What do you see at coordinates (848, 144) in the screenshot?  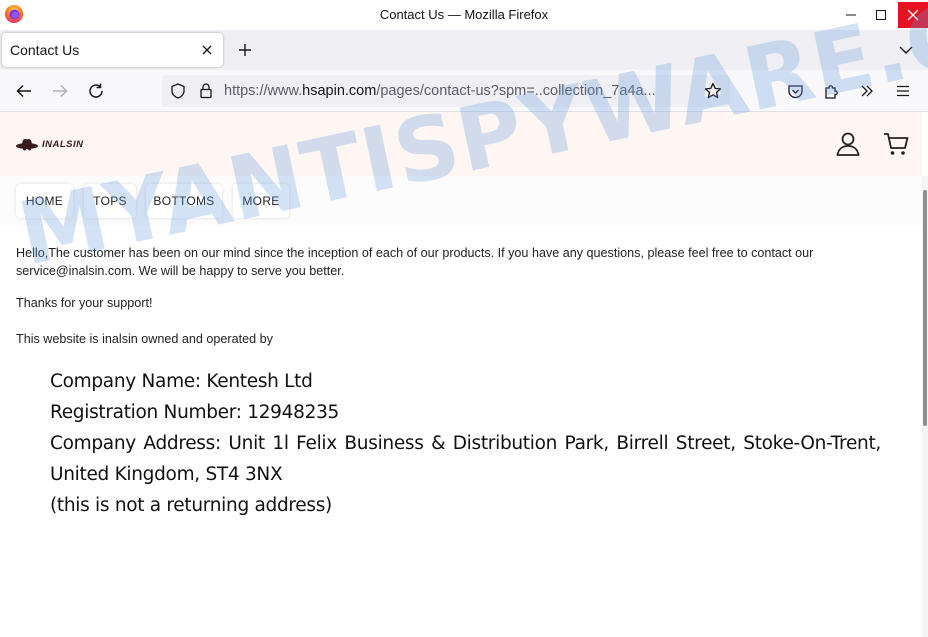 I see `account-icon` at bounding box center [848, 144].